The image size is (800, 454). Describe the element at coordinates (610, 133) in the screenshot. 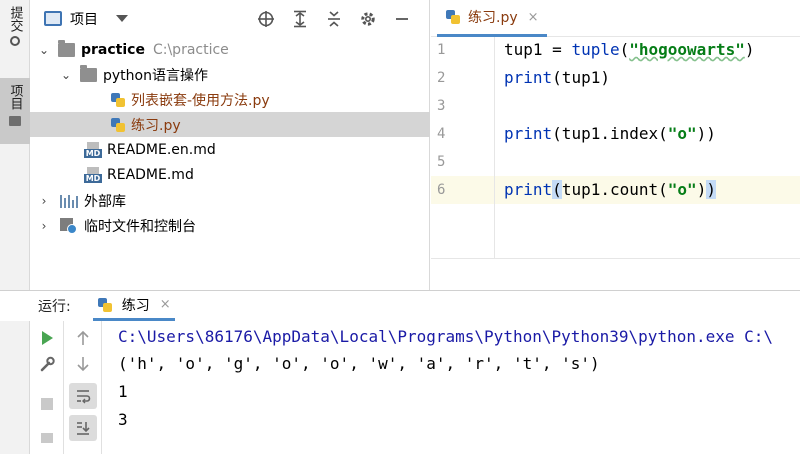

I see `code-line-4: print(tup1.index("o"))` at that location.